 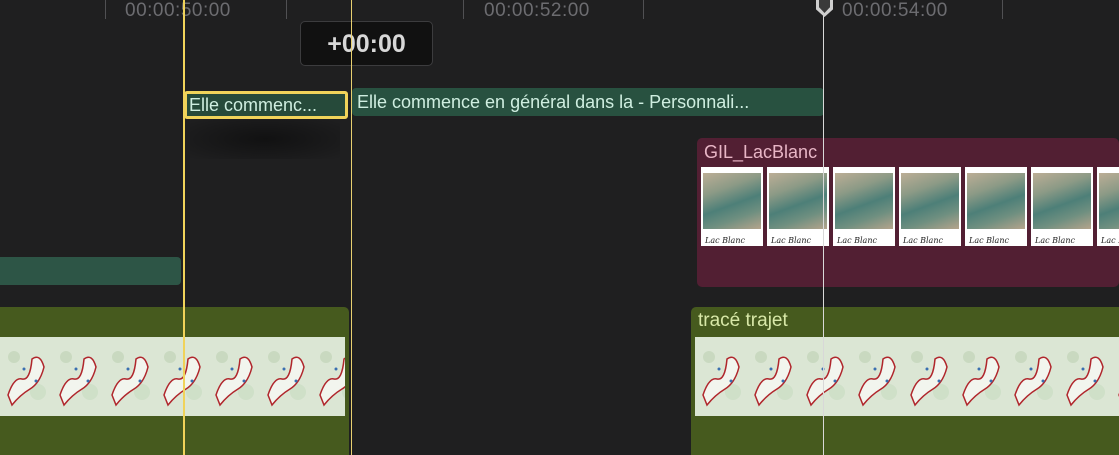 I want to click on video-clip-trace-trajet: tracé trajet, so click(x=905, y=381).